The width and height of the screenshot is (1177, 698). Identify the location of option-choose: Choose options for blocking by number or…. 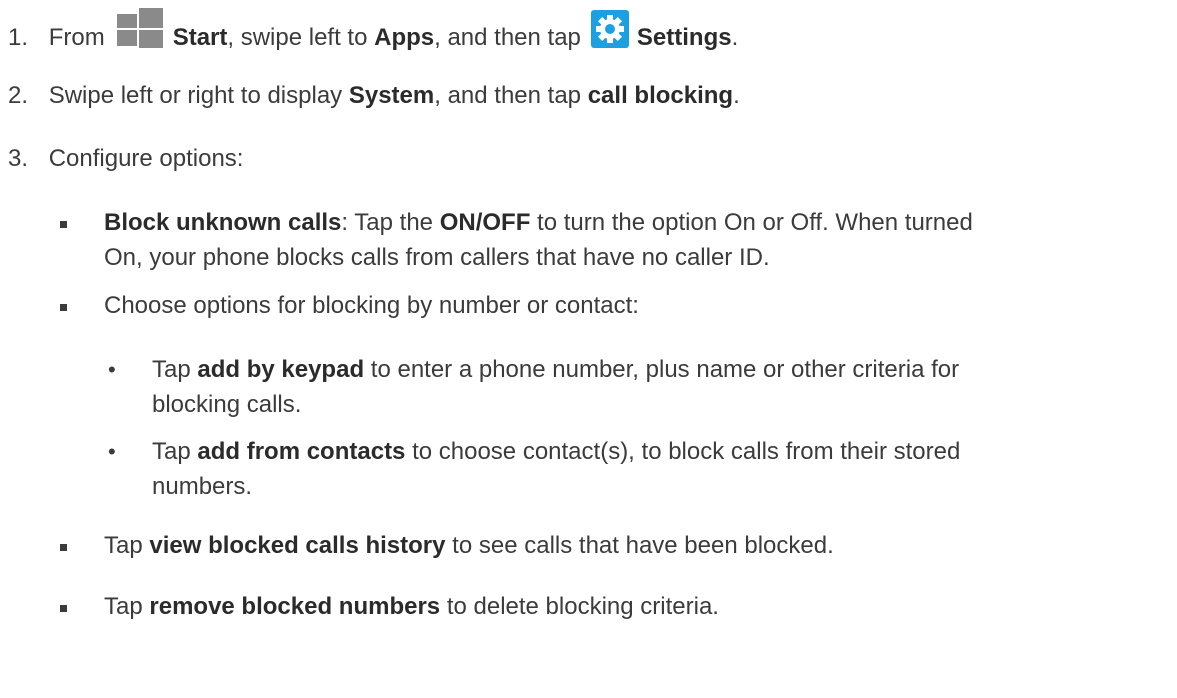
(371, 305).